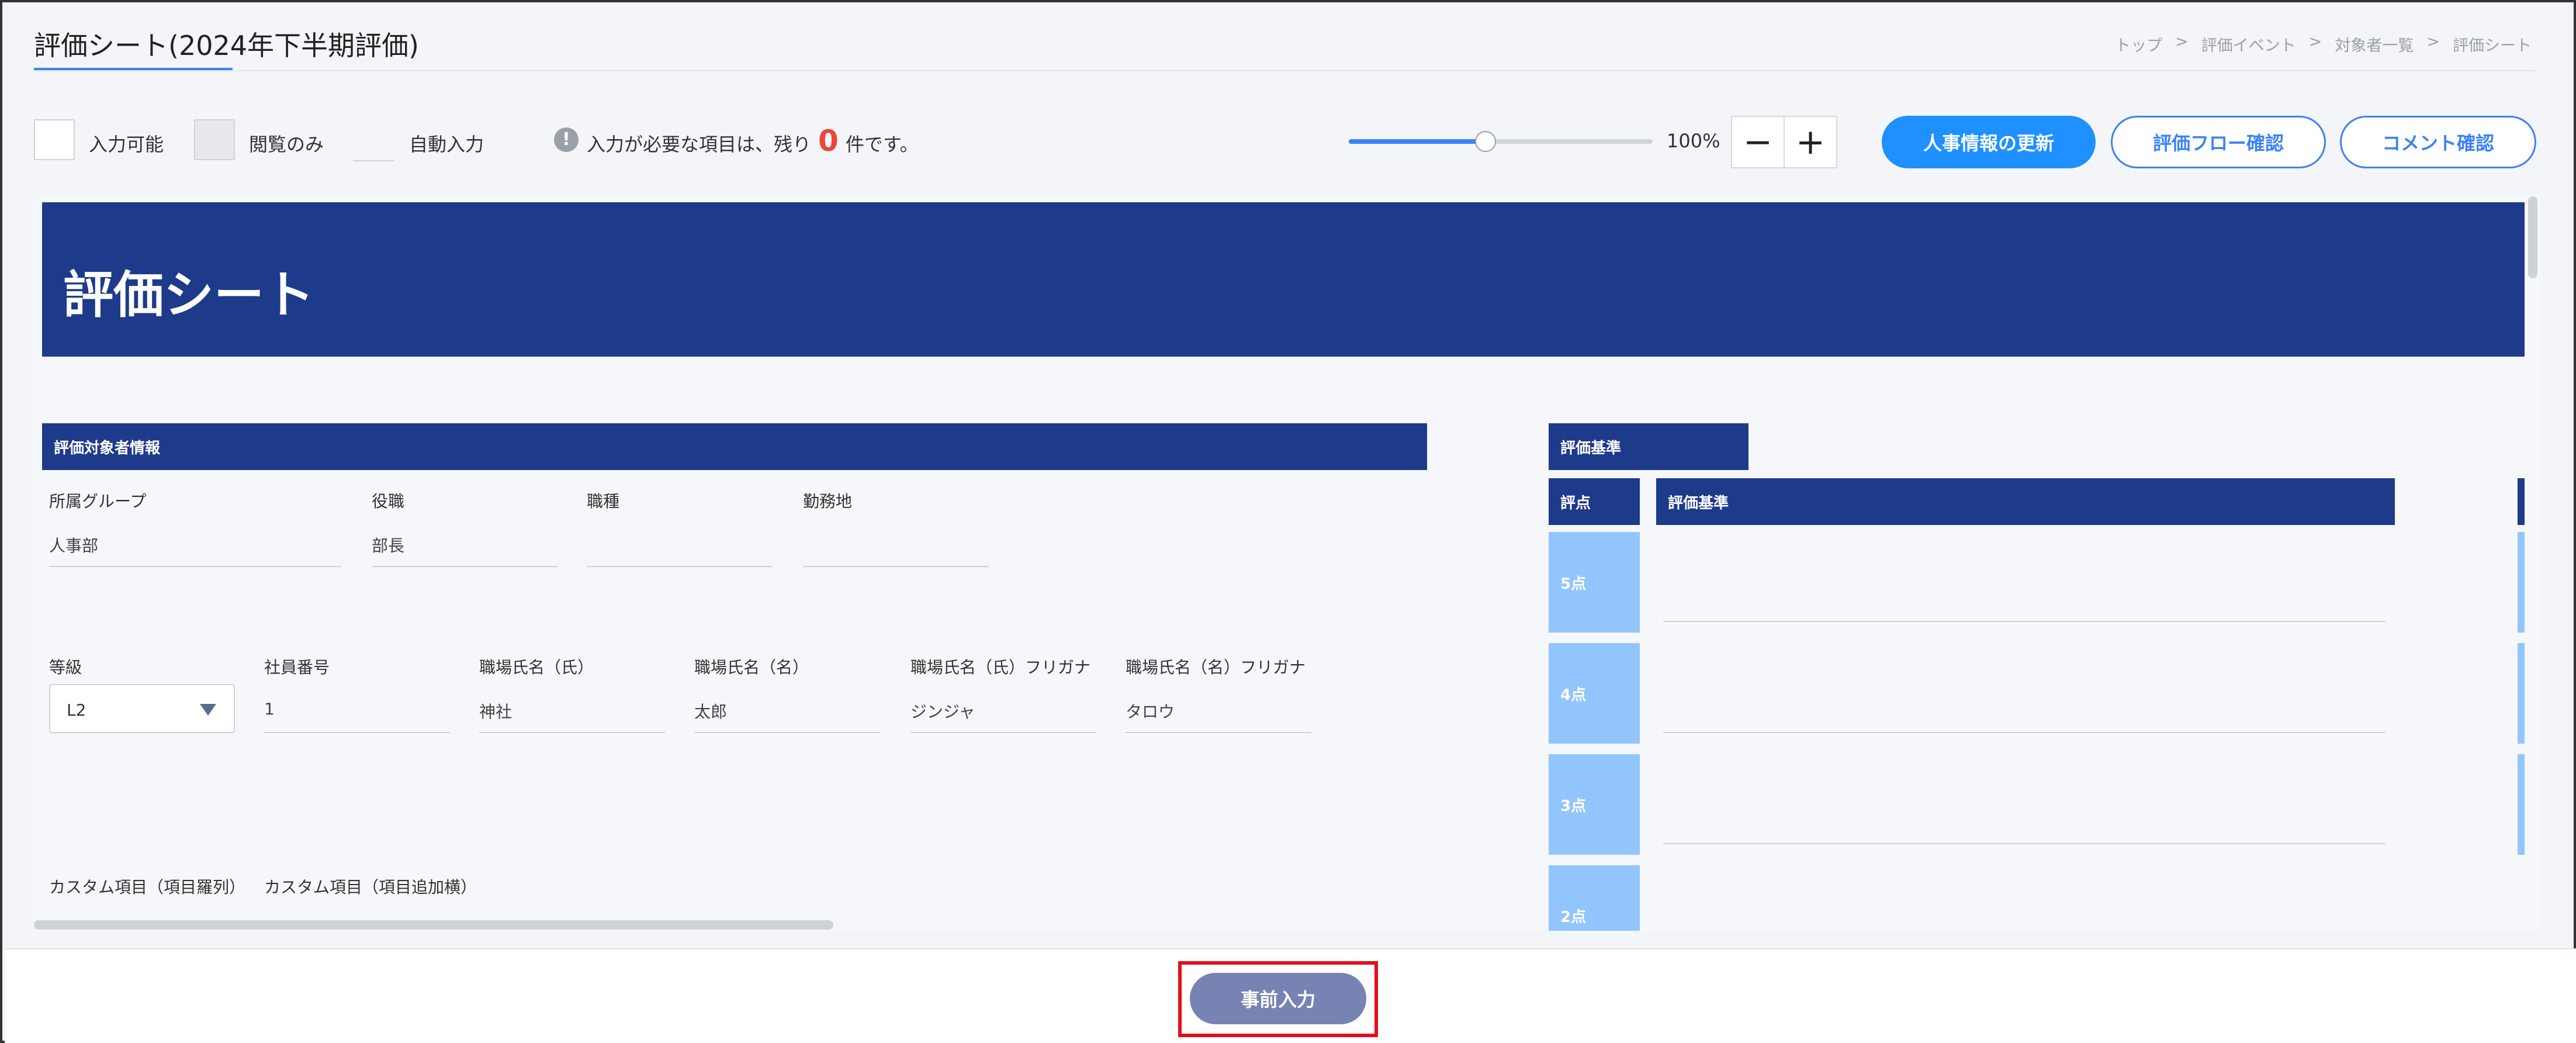 The image size is (2576, 1043). Describe the element at coordinates (214, 139) in the screenshot. I see `legend-readonly-swatch` at that location.